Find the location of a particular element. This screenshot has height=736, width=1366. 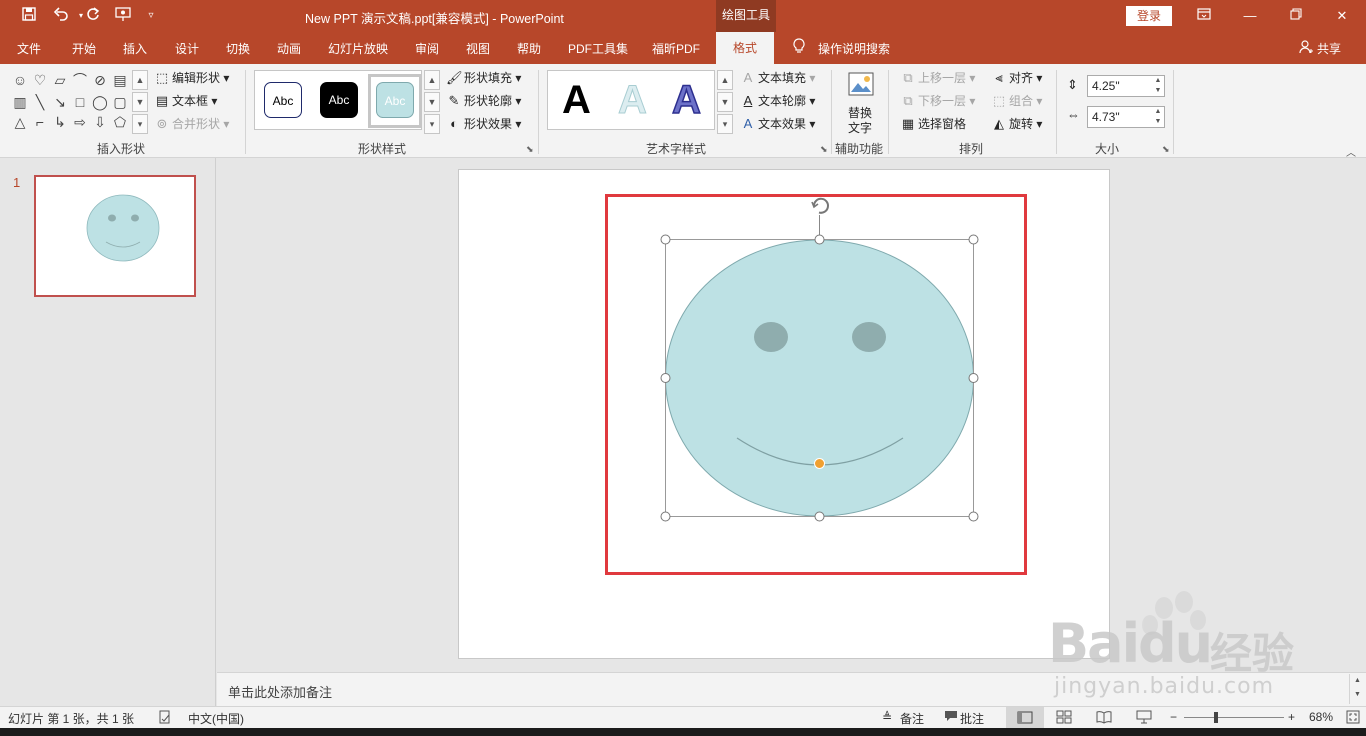

styles-more-icon: ▾ is located at coordinates (432, 124).